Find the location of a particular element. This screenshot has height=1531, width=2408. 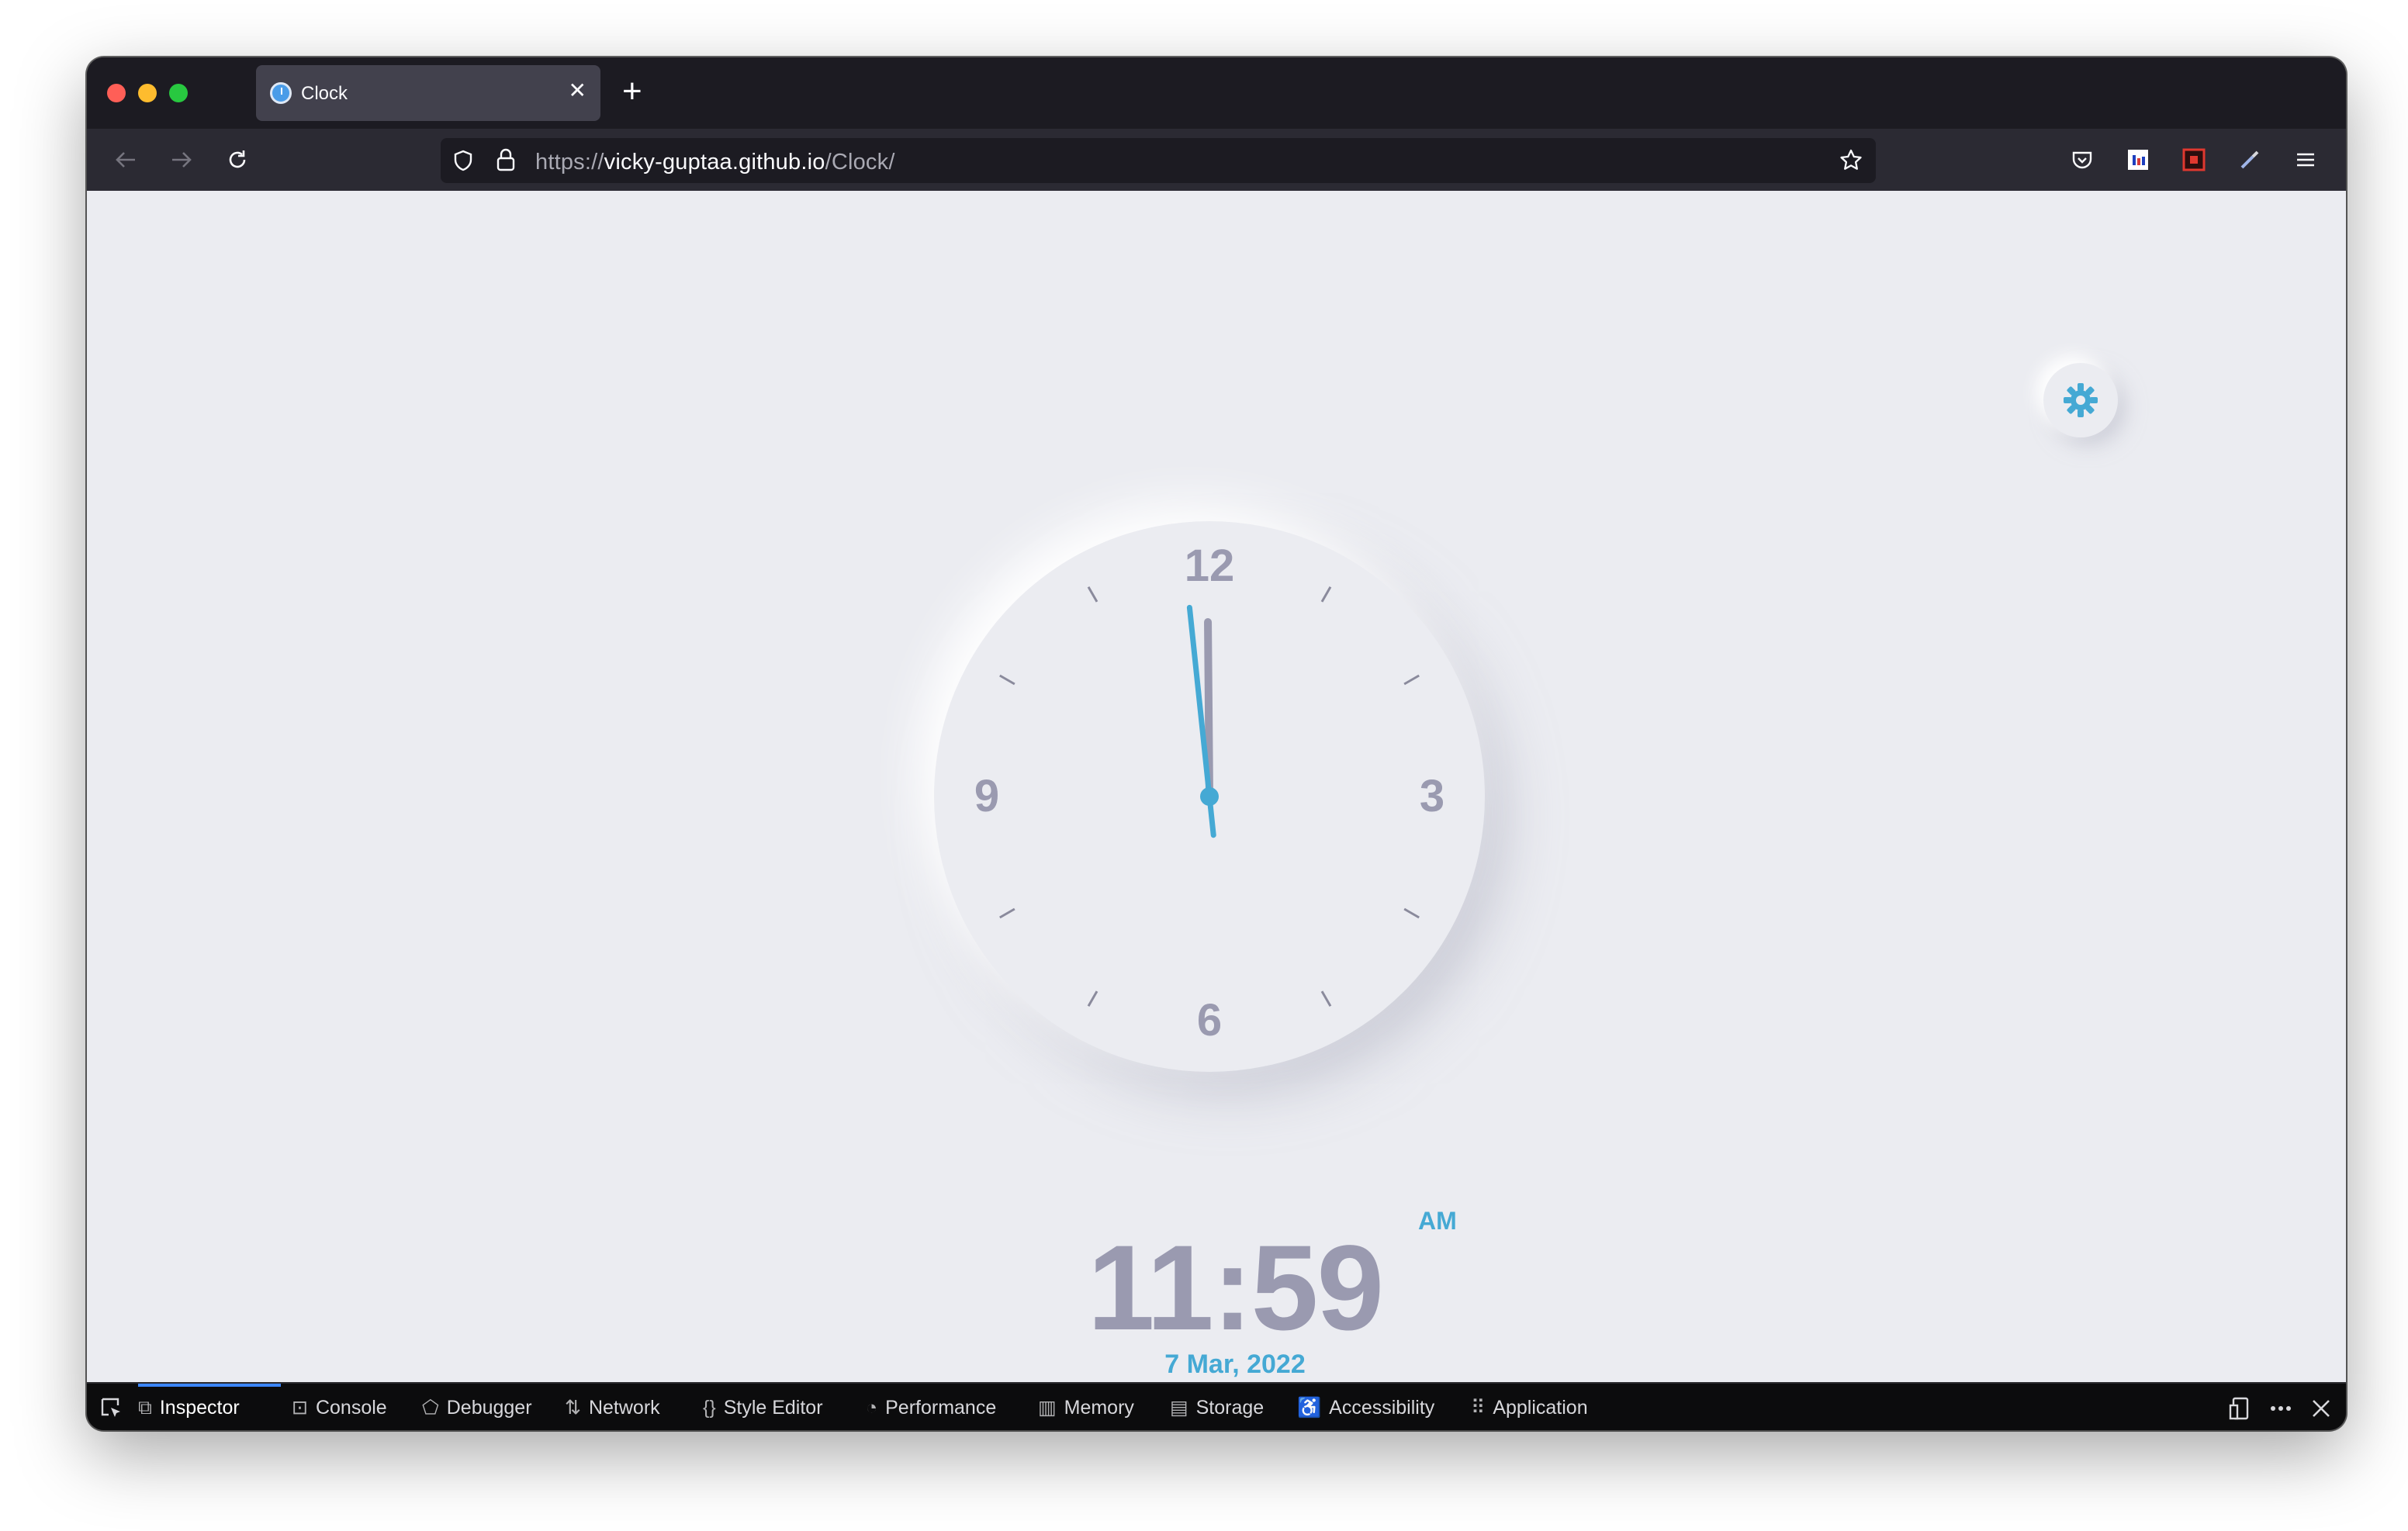

extension-red-box-icon is located at coordinates (2194, 159).